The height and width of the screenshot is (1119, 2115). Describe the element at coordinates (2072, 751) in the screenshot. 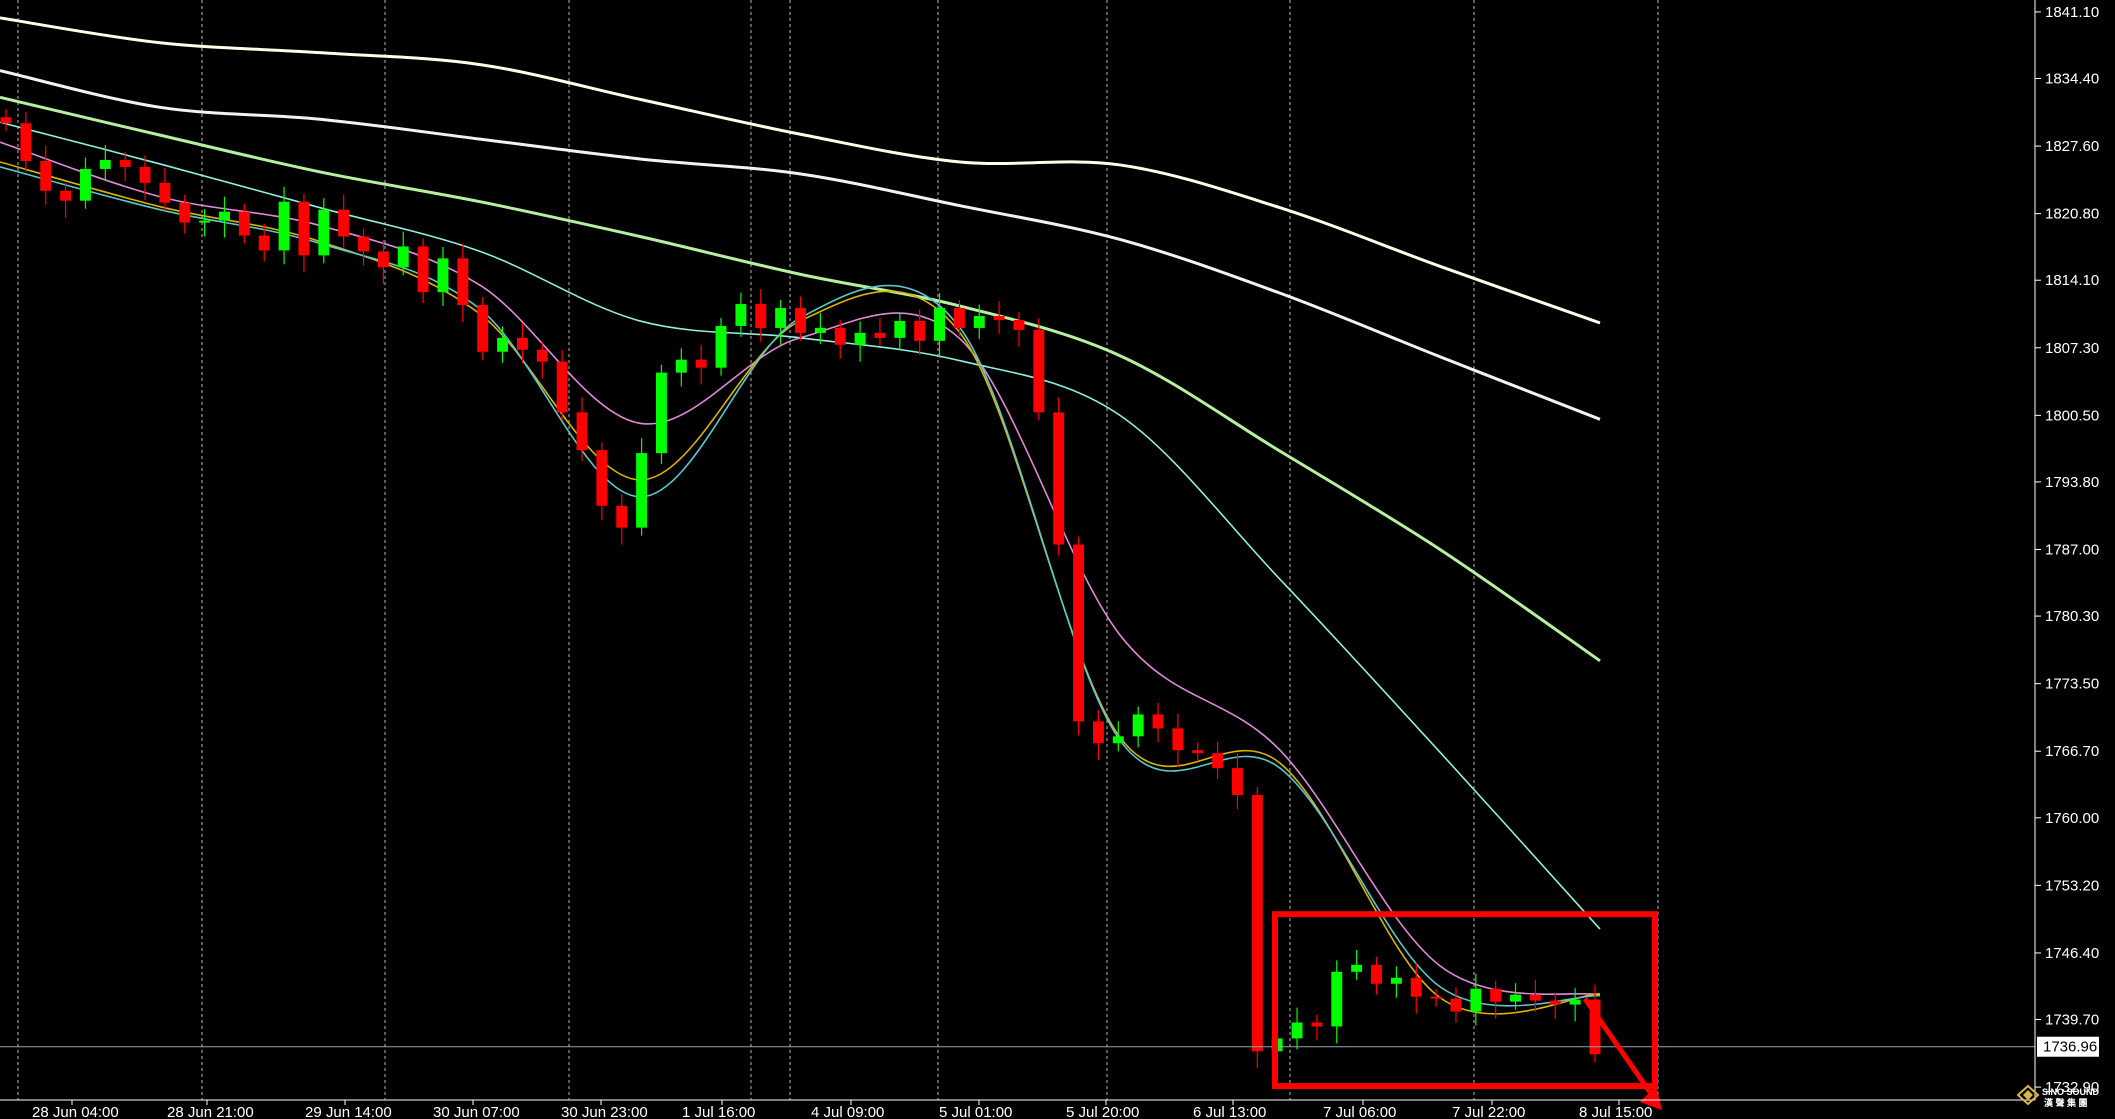

I see `y-tick-label: 1766.70` at that location.